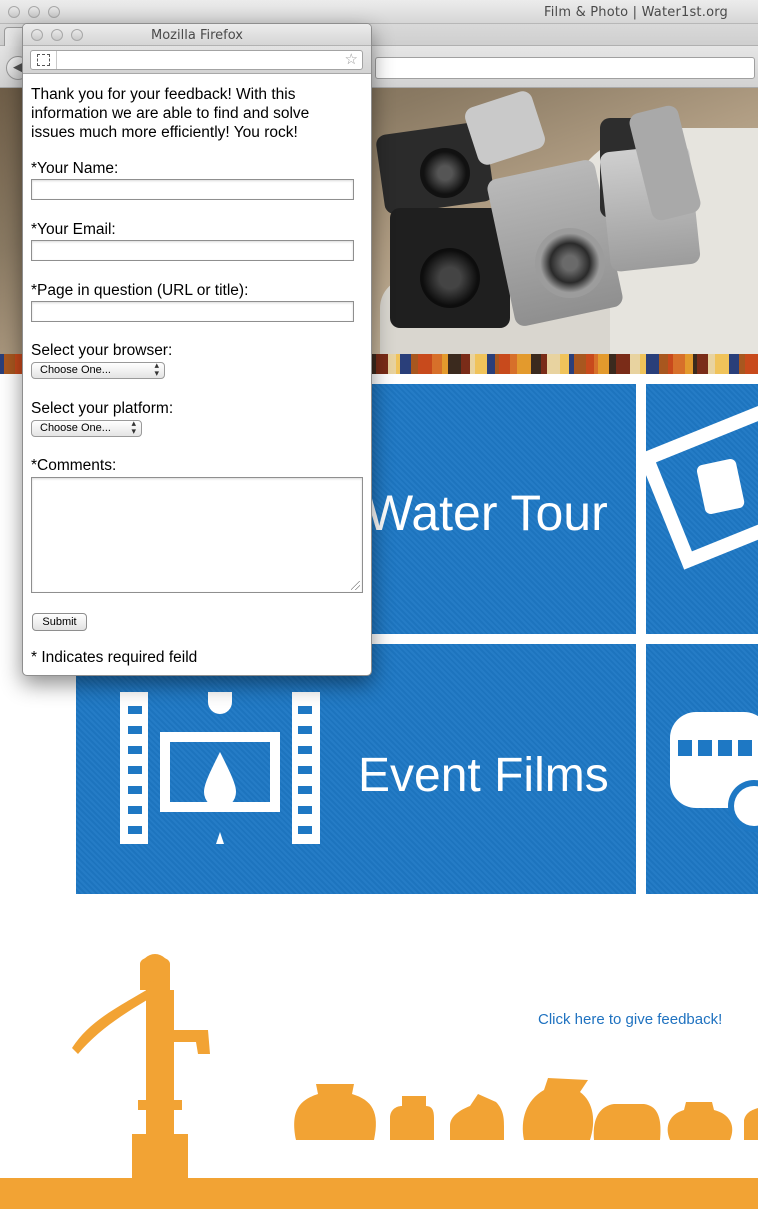 The image size is (758, 1209). I want to click on popup-toolbar: ☆, so click(197, 60).